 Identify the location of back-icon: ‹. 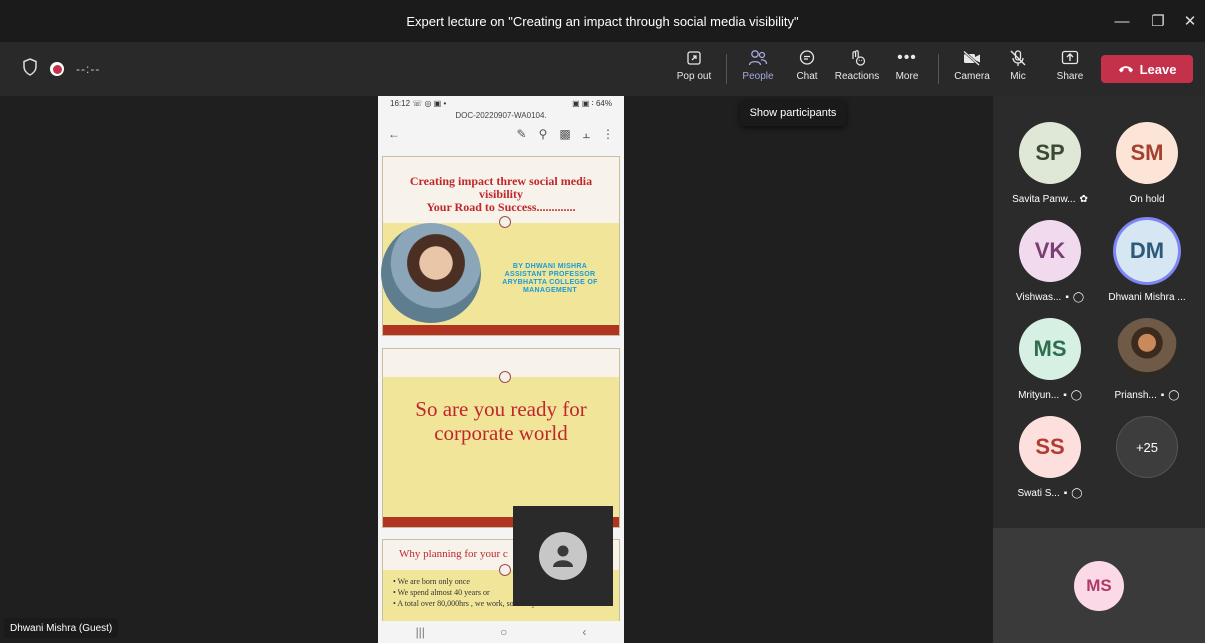
(584, 632).